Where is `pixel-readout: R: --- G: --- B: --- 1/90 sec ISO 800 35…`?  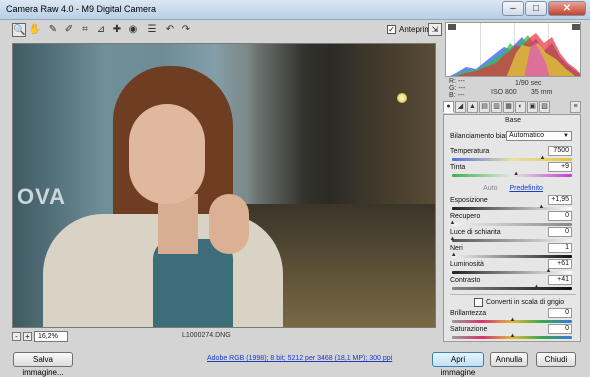
pixel-readout: R: --- G: --- B: --- 1/90 sec ISO 800 35… is located at coordinates (513, 88).